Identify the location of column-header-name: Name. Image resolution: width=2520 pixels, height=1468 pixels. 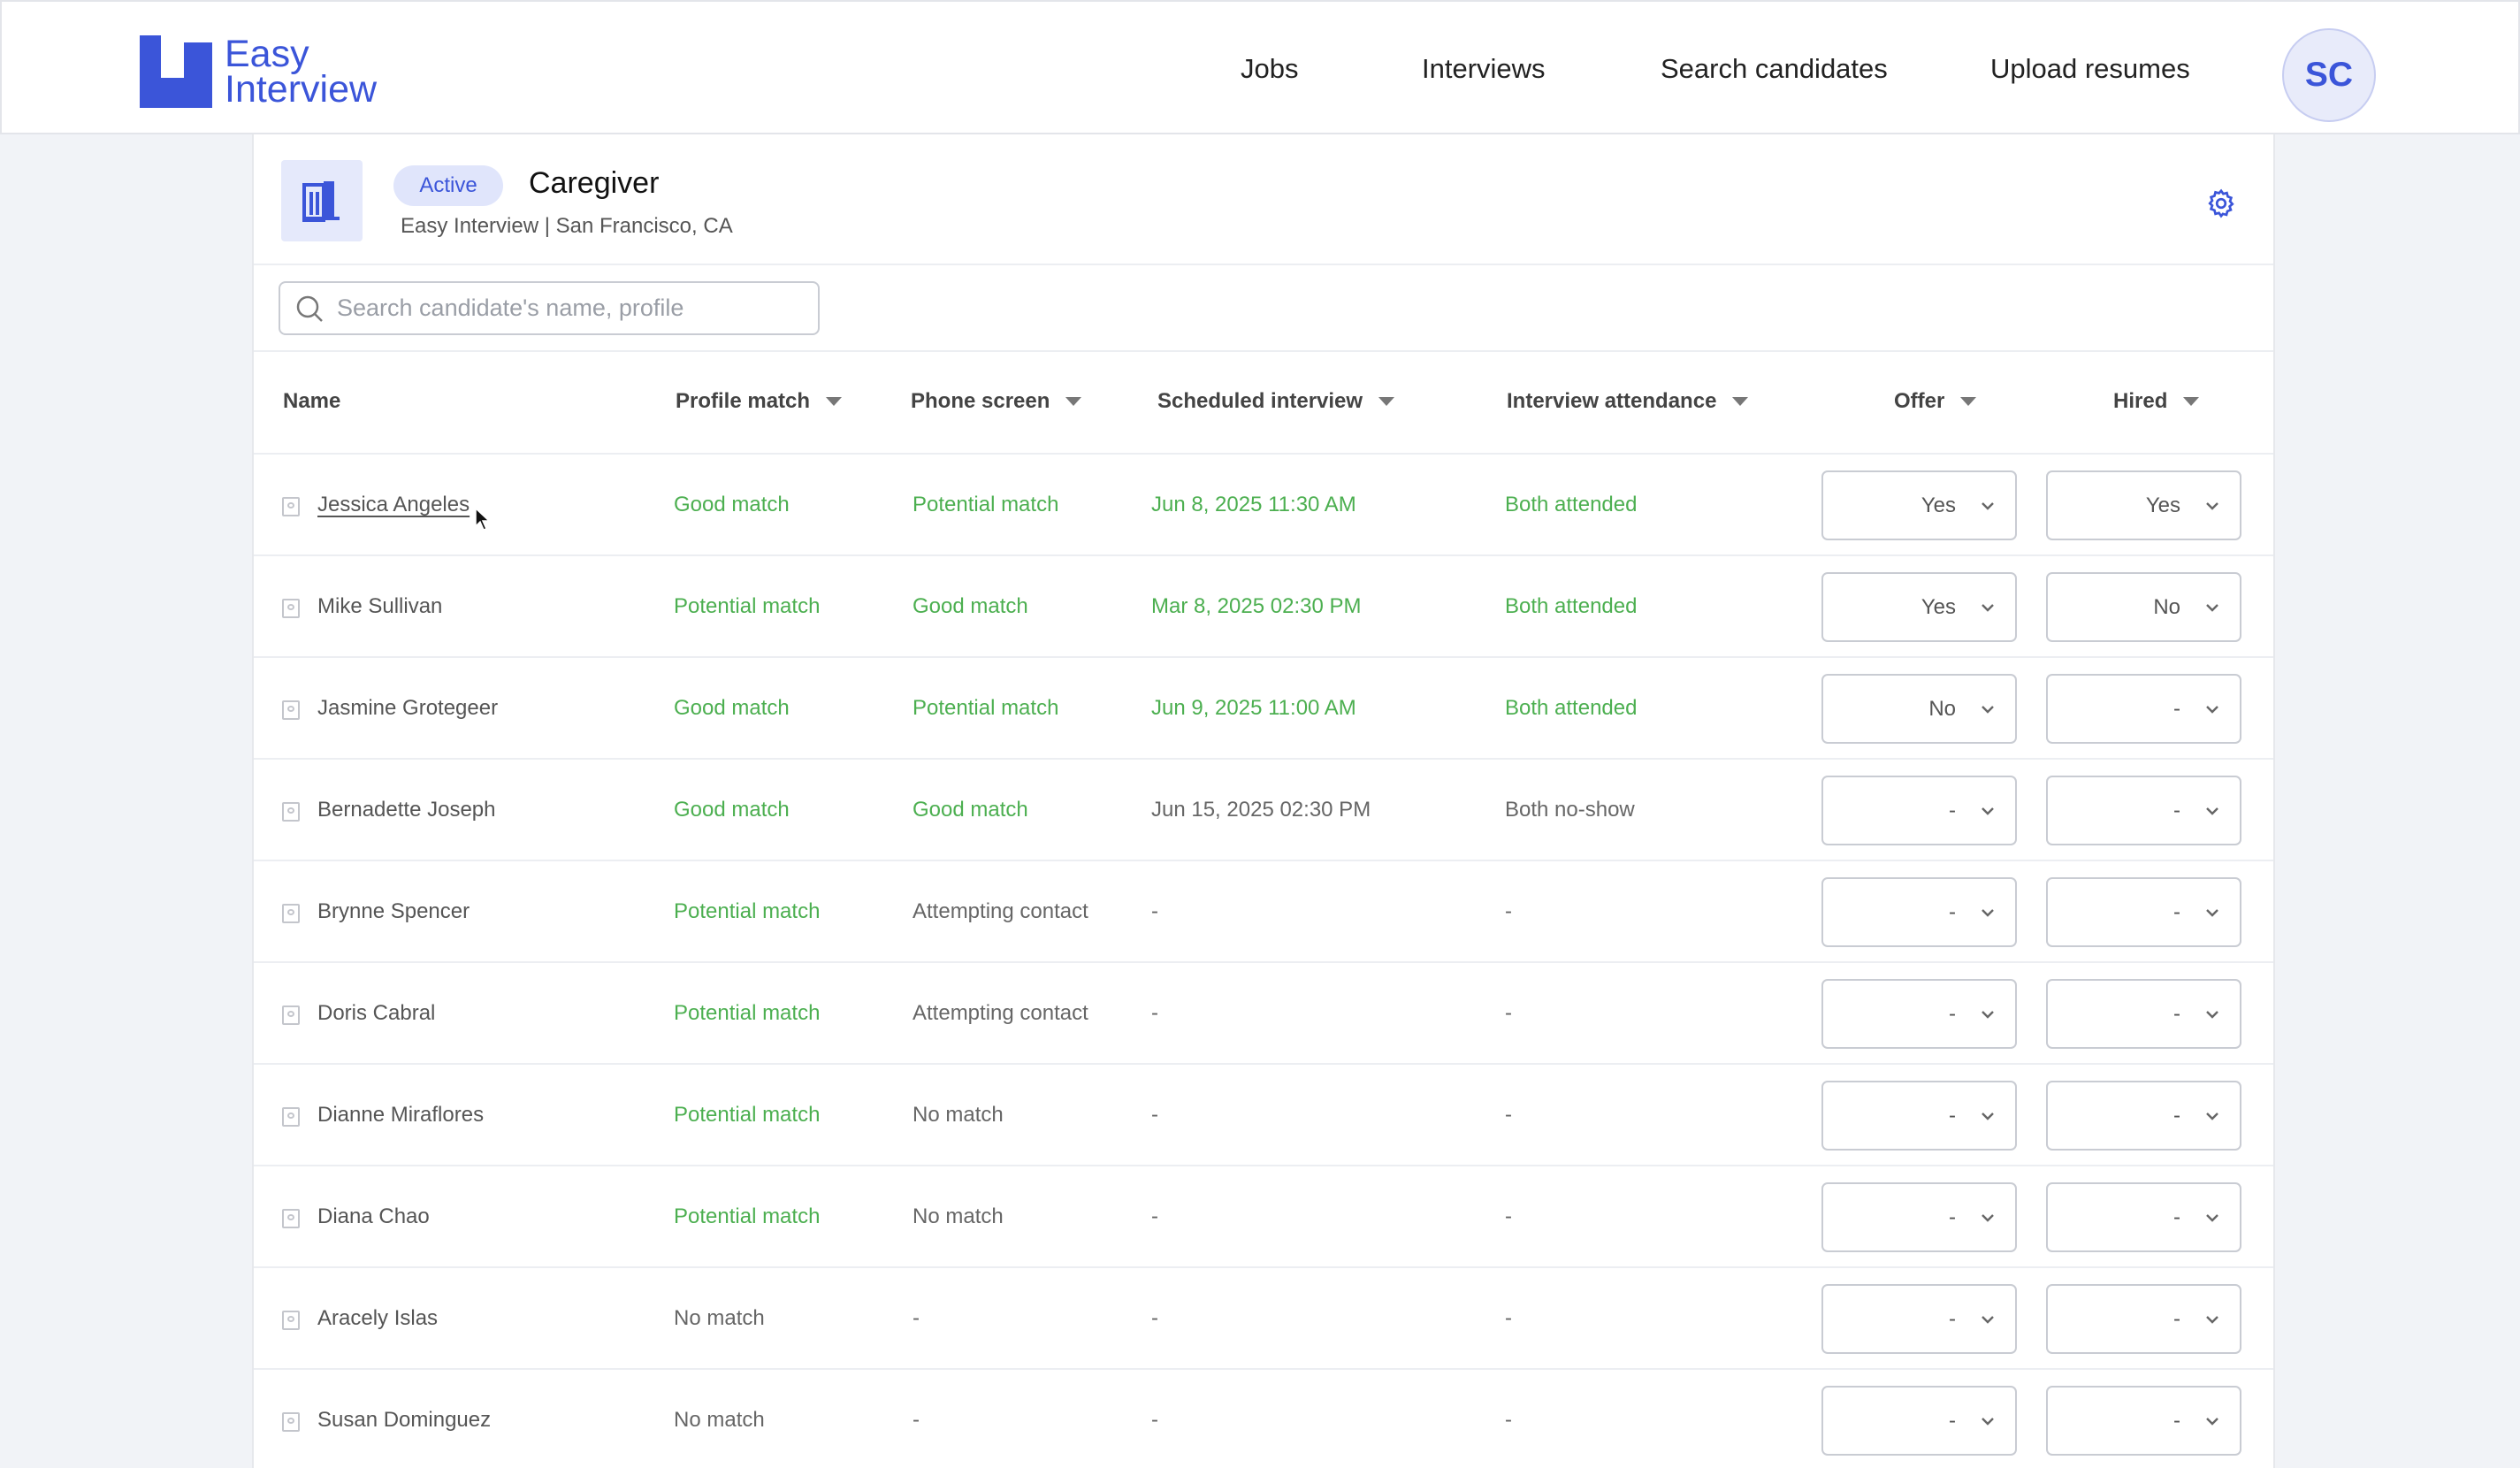
(311, 401).